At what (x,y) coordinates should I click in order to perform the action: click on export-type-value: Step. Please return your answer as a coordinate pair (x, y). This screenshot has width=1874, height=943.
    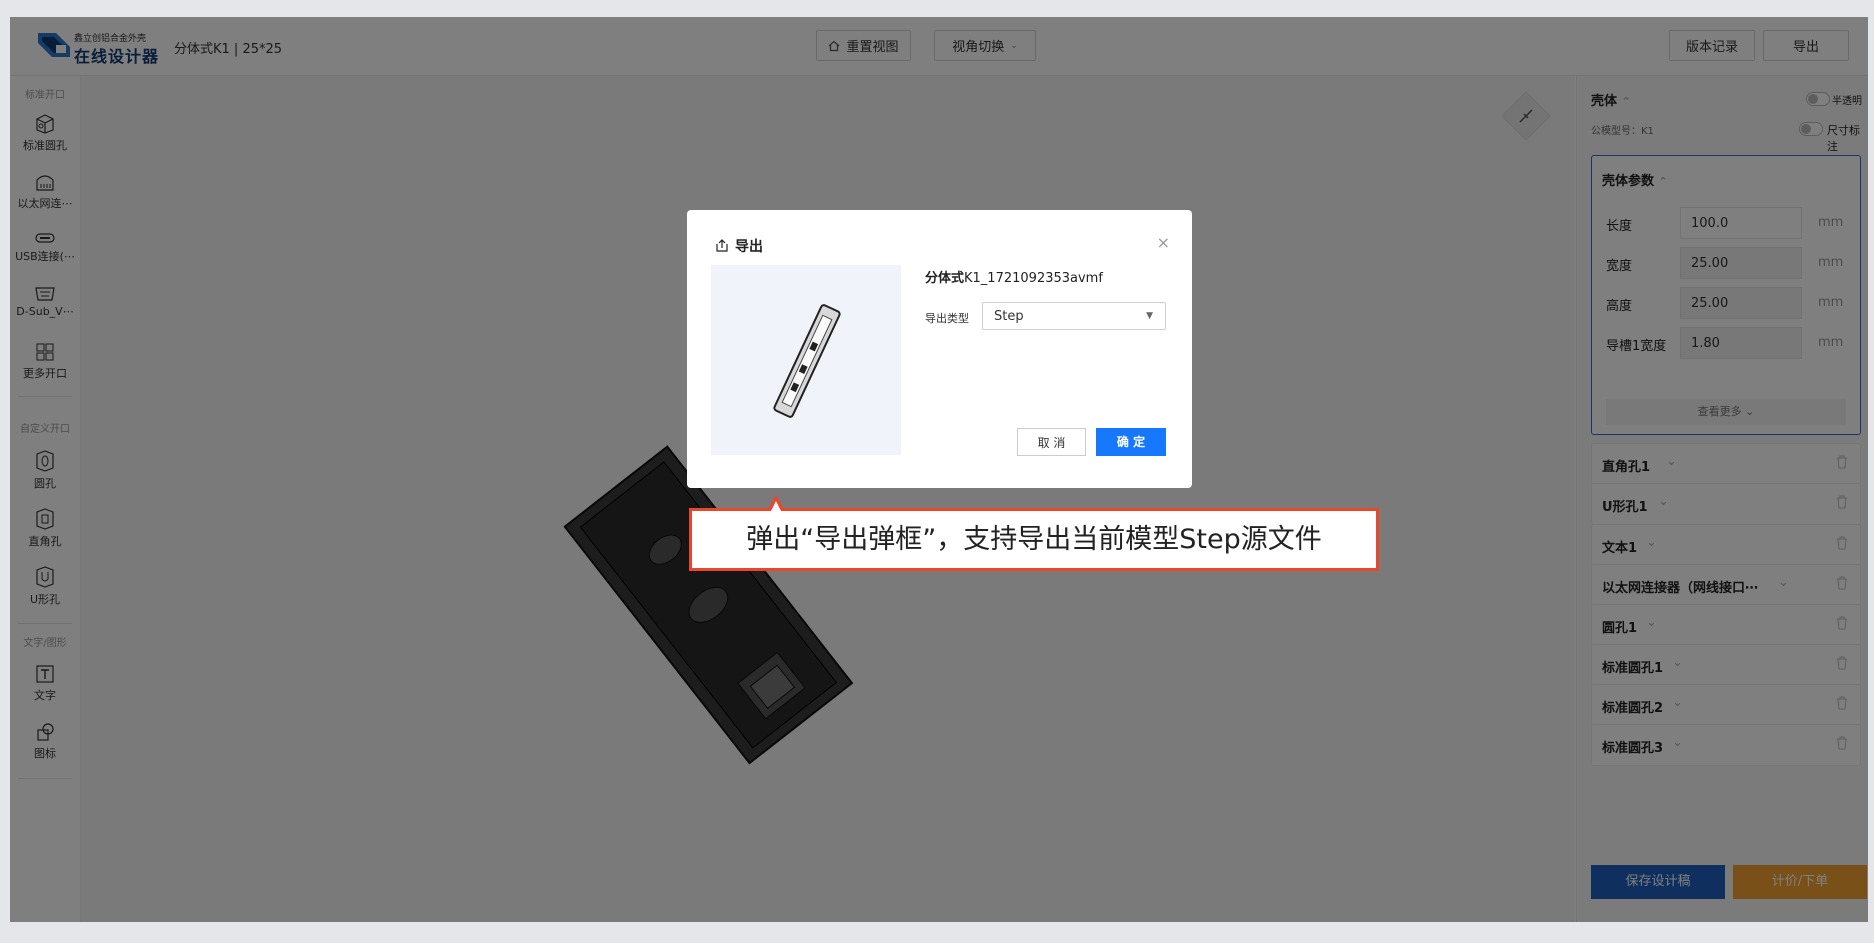
    Looking at the image, I should click on (1009, 316).